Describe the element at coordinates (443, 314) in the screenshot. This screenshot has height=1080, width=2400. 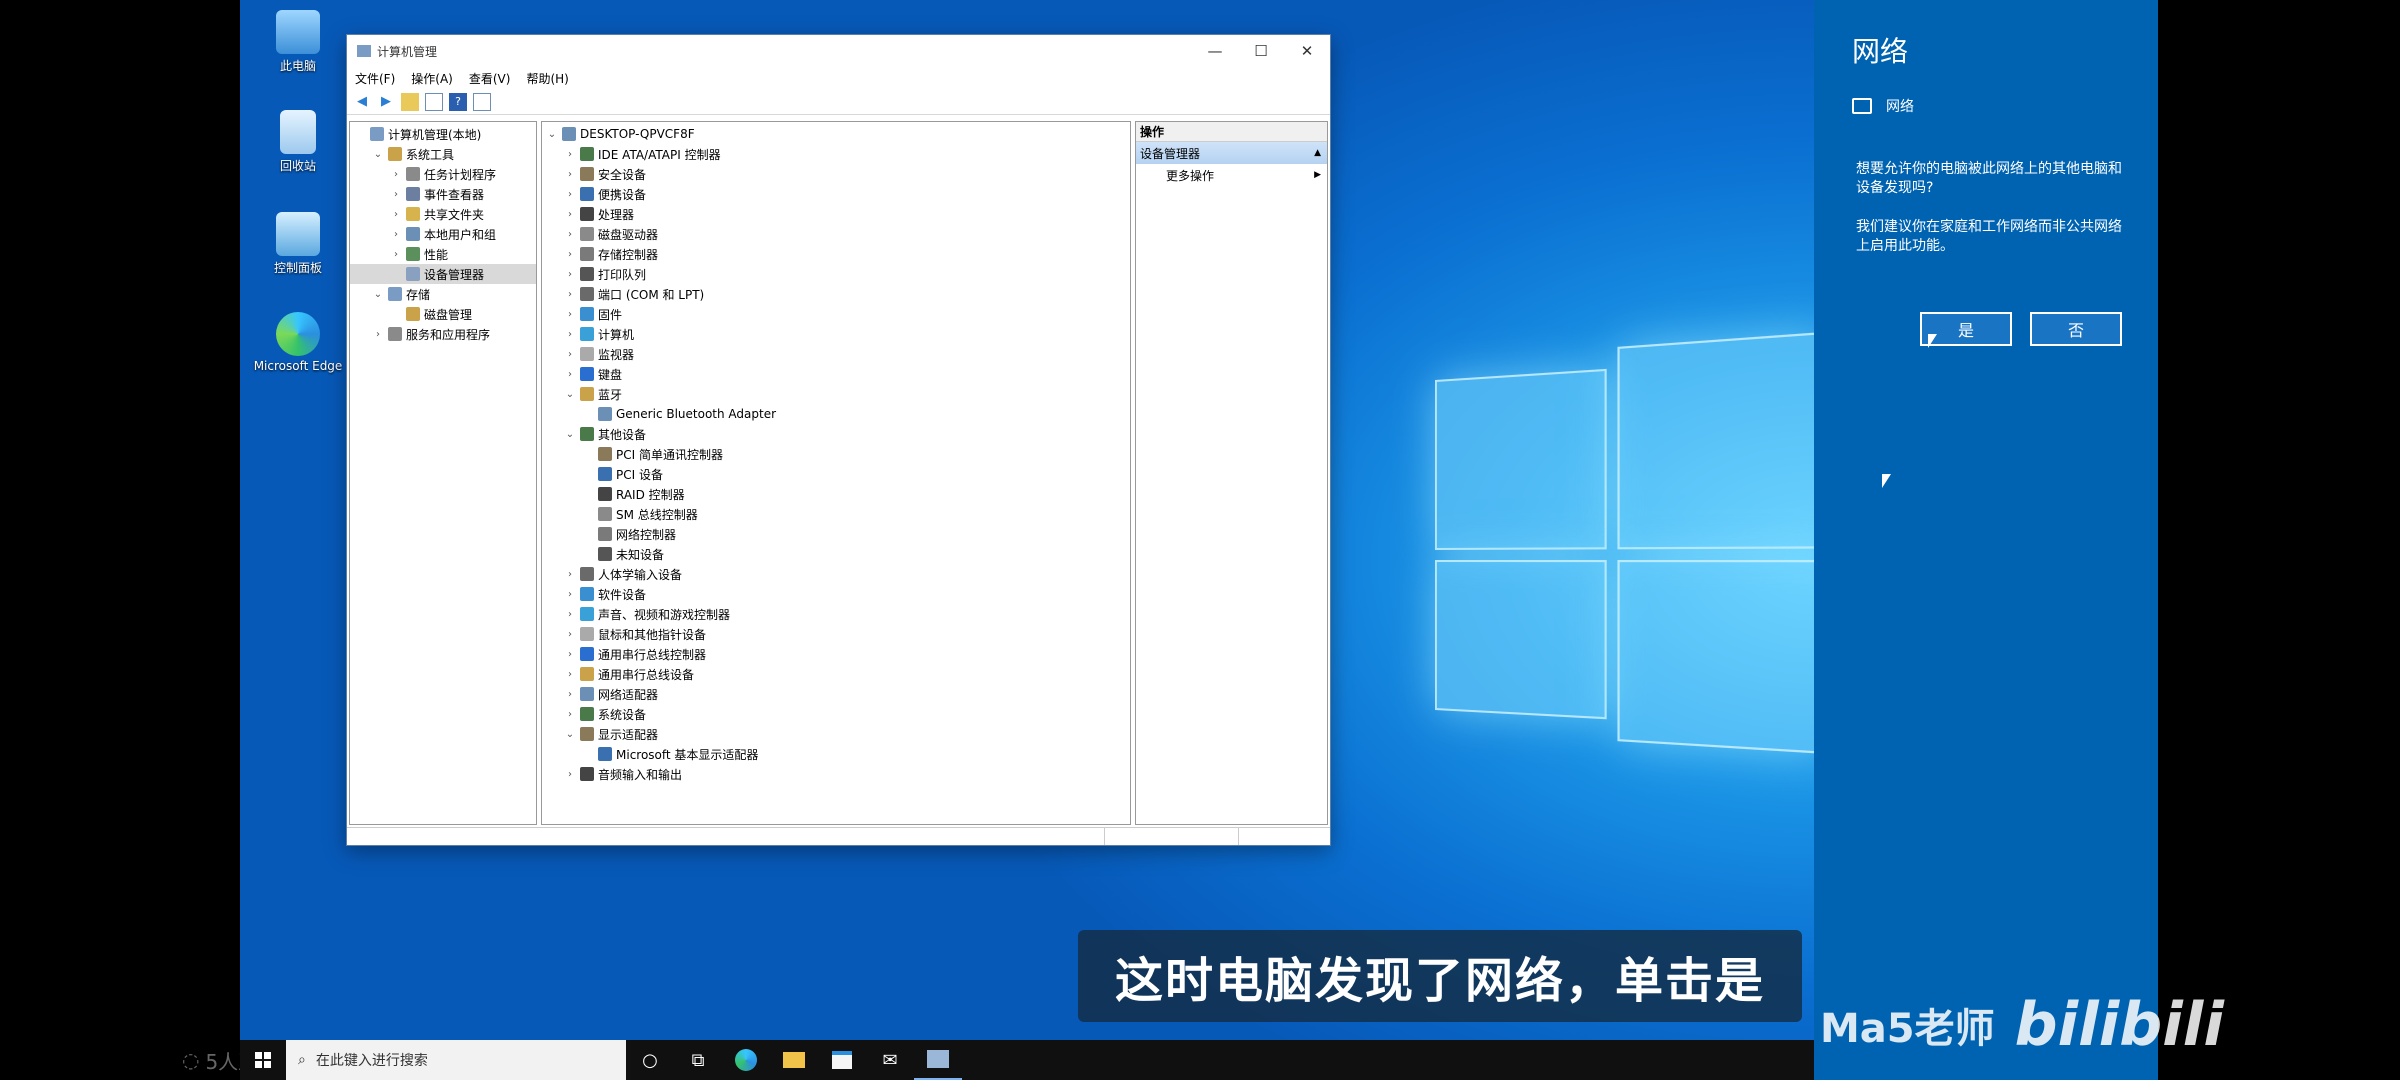
I see `tree-item: 磁盘管理` at that location.